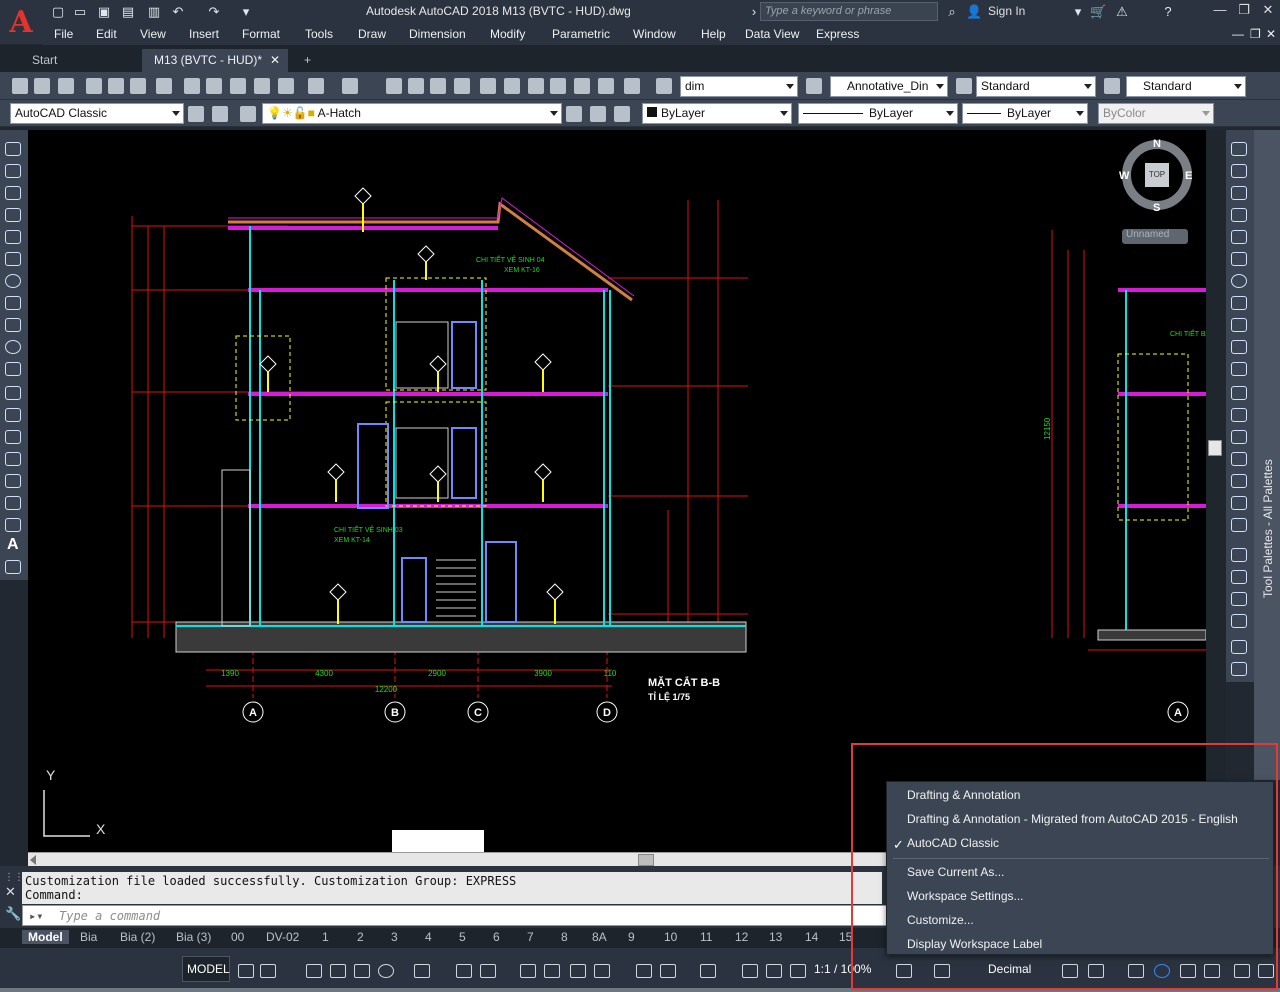 The height and width of the screenshot is (992, 1280). I want to click on compass-e: E, so click(1188, 176).